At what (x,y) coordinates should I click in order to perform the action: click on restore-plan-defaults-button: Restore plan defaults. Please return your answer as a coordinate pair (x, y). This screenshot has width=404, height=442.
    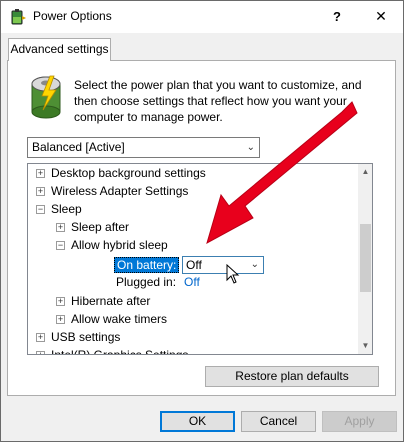
    Looking at the image, I should click on (292, 376).